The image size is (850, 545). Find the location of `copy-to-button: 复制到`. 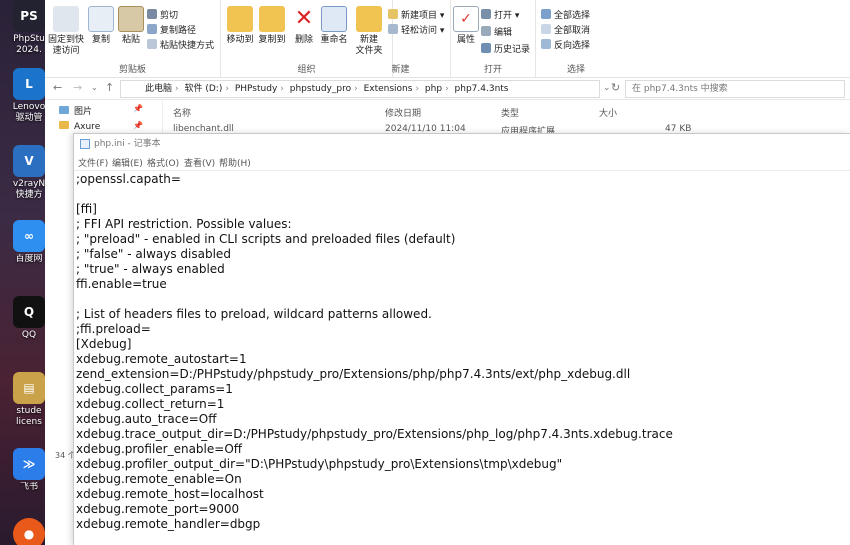

copy-to-button: 复制到 is located at coordinates (272, 26).